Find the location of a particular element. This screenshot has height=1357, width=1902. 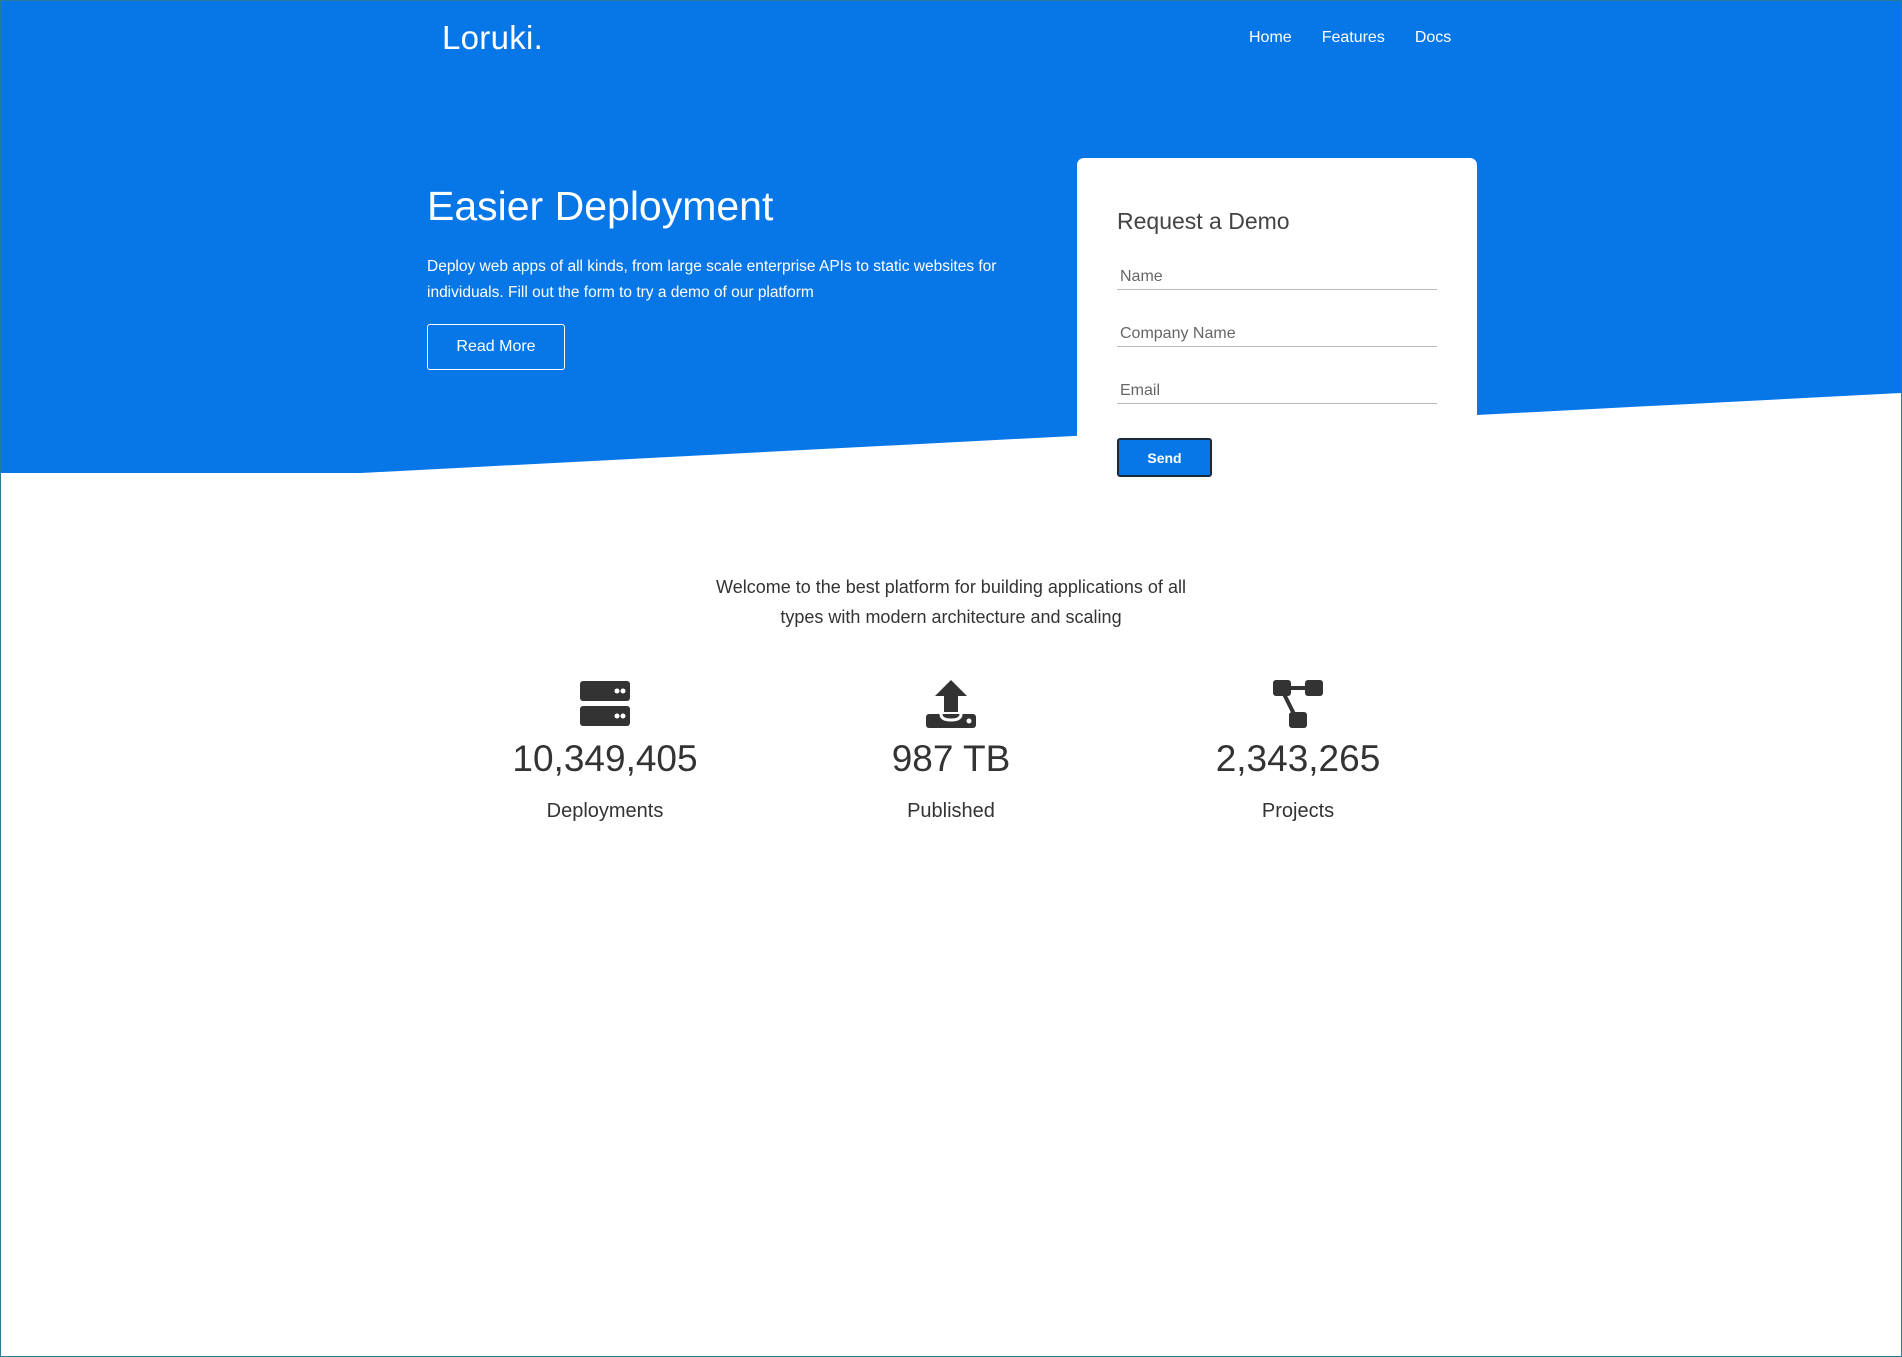

send-button: Send is located at coordinates (1164, 457).